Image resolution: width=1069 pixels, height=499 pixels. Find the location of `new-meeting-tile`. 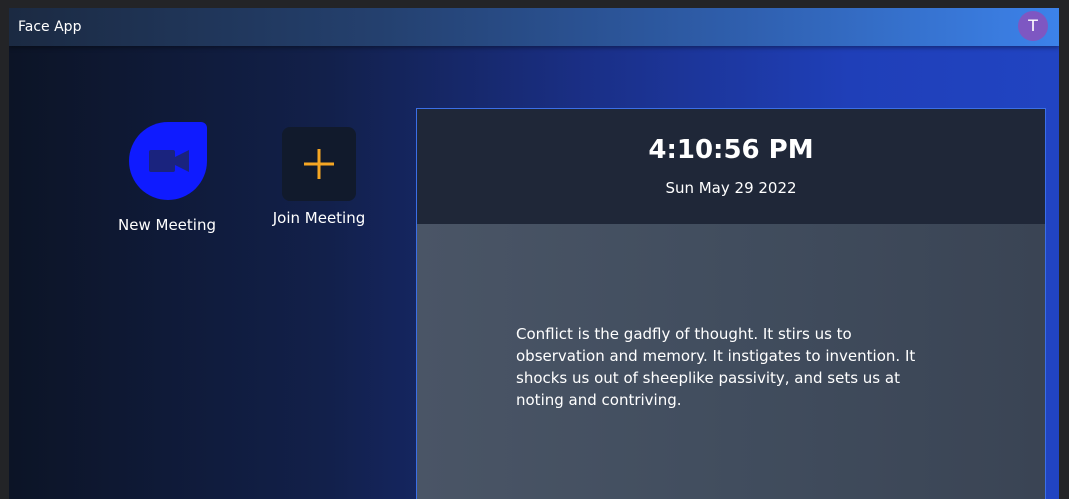

new-meeting-tile is located at coordinates (168, 161).